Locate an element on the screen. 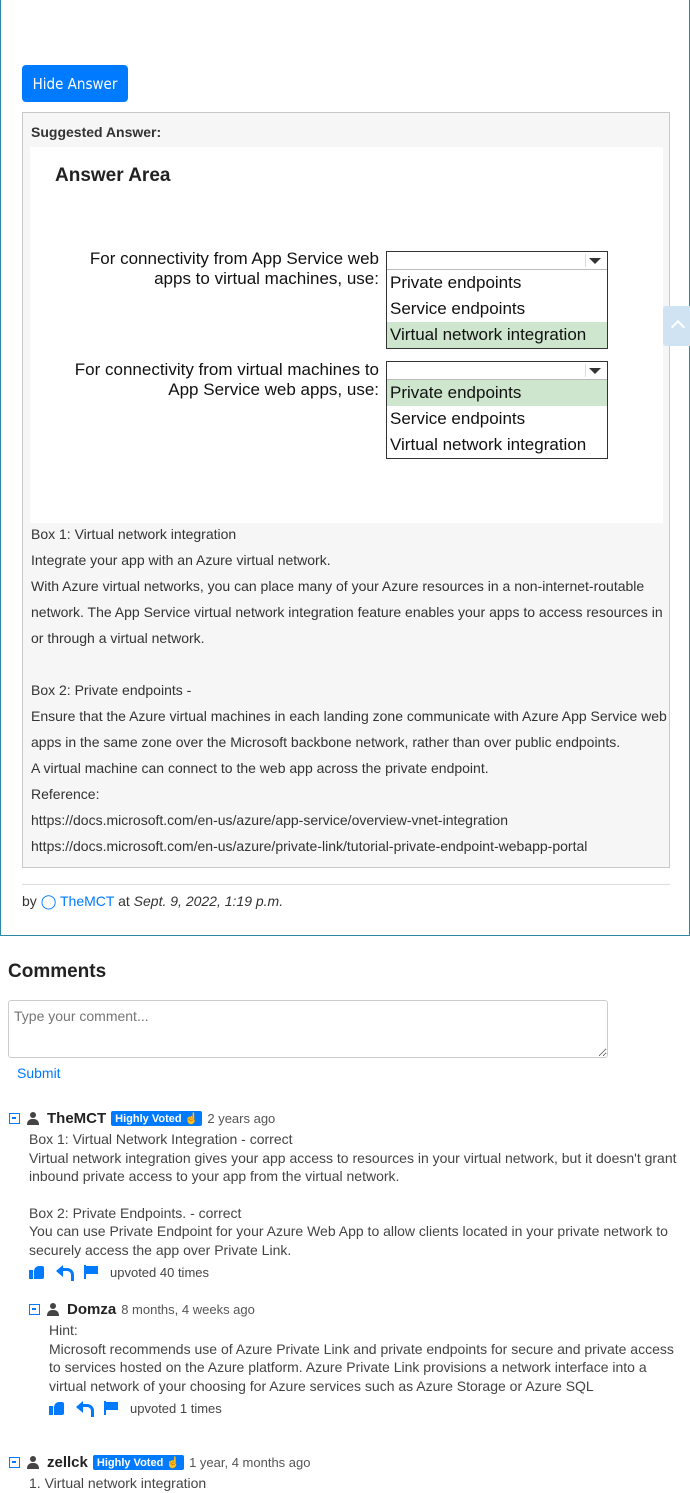 The width and height of the screenshot is (690, 1493). comment-time: 2 years ago is located at coordinates (241, 1118).